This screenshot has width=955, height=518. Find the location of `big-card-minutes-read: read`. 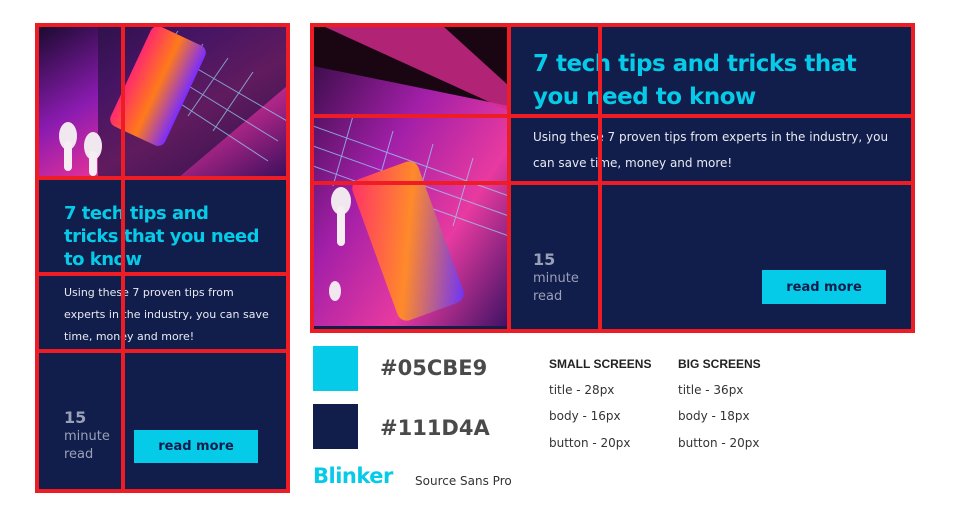

big-card-minutes-read: read is located at coordinates (548, 296).